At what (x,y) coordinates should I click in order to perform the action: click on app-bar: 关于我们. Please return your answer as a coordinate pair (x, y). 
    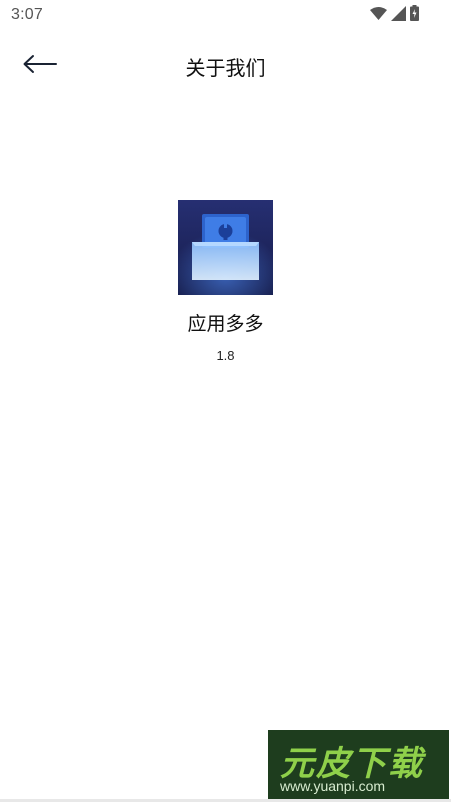
    Looking at the image, I should click on (225, 66).